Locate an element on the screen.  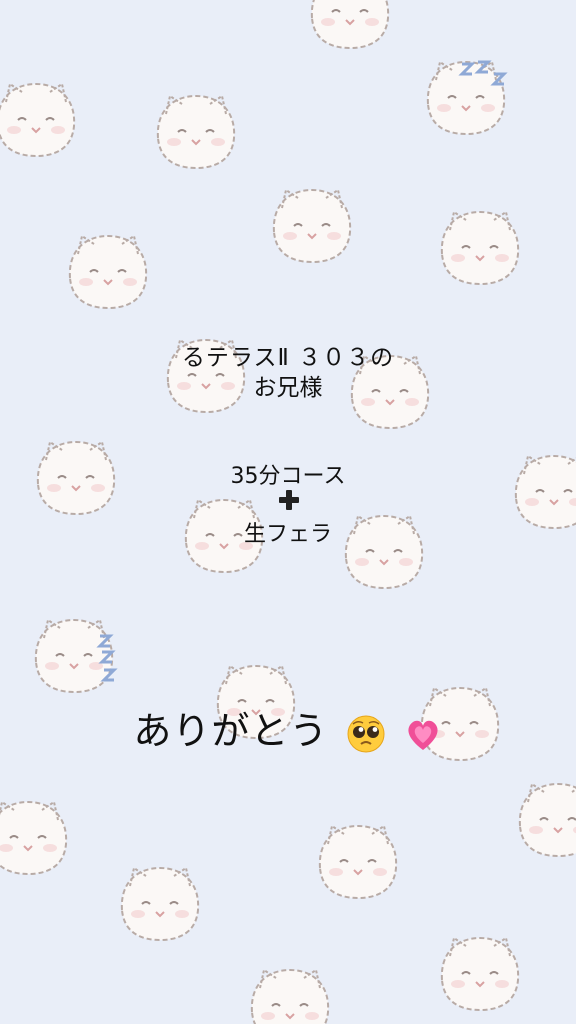
location-text: るテラスⅡ ３０３の is located at coordinates (288, 358).